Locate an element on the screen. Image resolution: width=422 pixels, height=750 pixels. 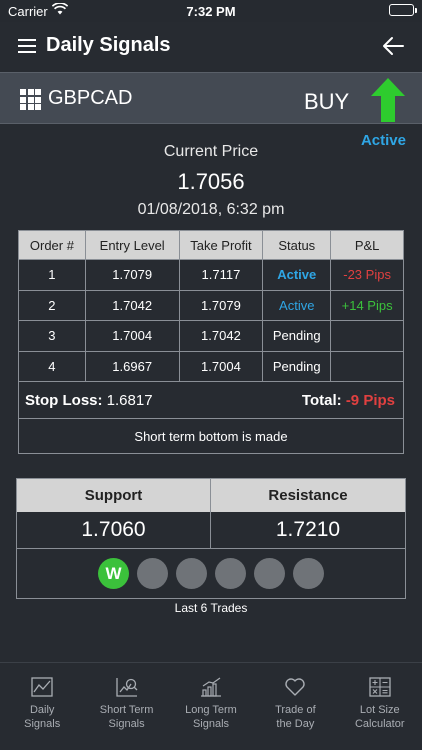
levels-panel: Support Resistance 1.7060 1.7210 W is located at coordinates (211, 538).